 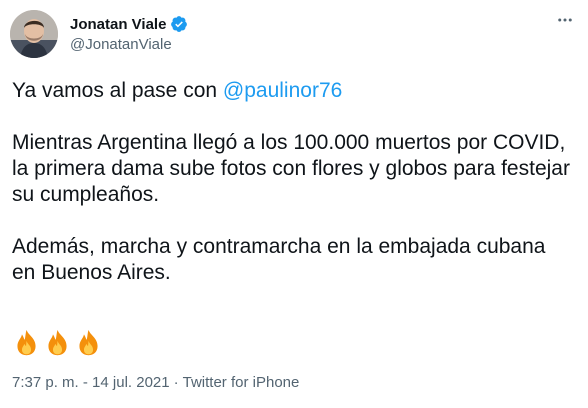 What do you see at coordinates (129, 44) in the screenshot?
I see `handle: @JonatanViale` at bounding box center [129, 44].